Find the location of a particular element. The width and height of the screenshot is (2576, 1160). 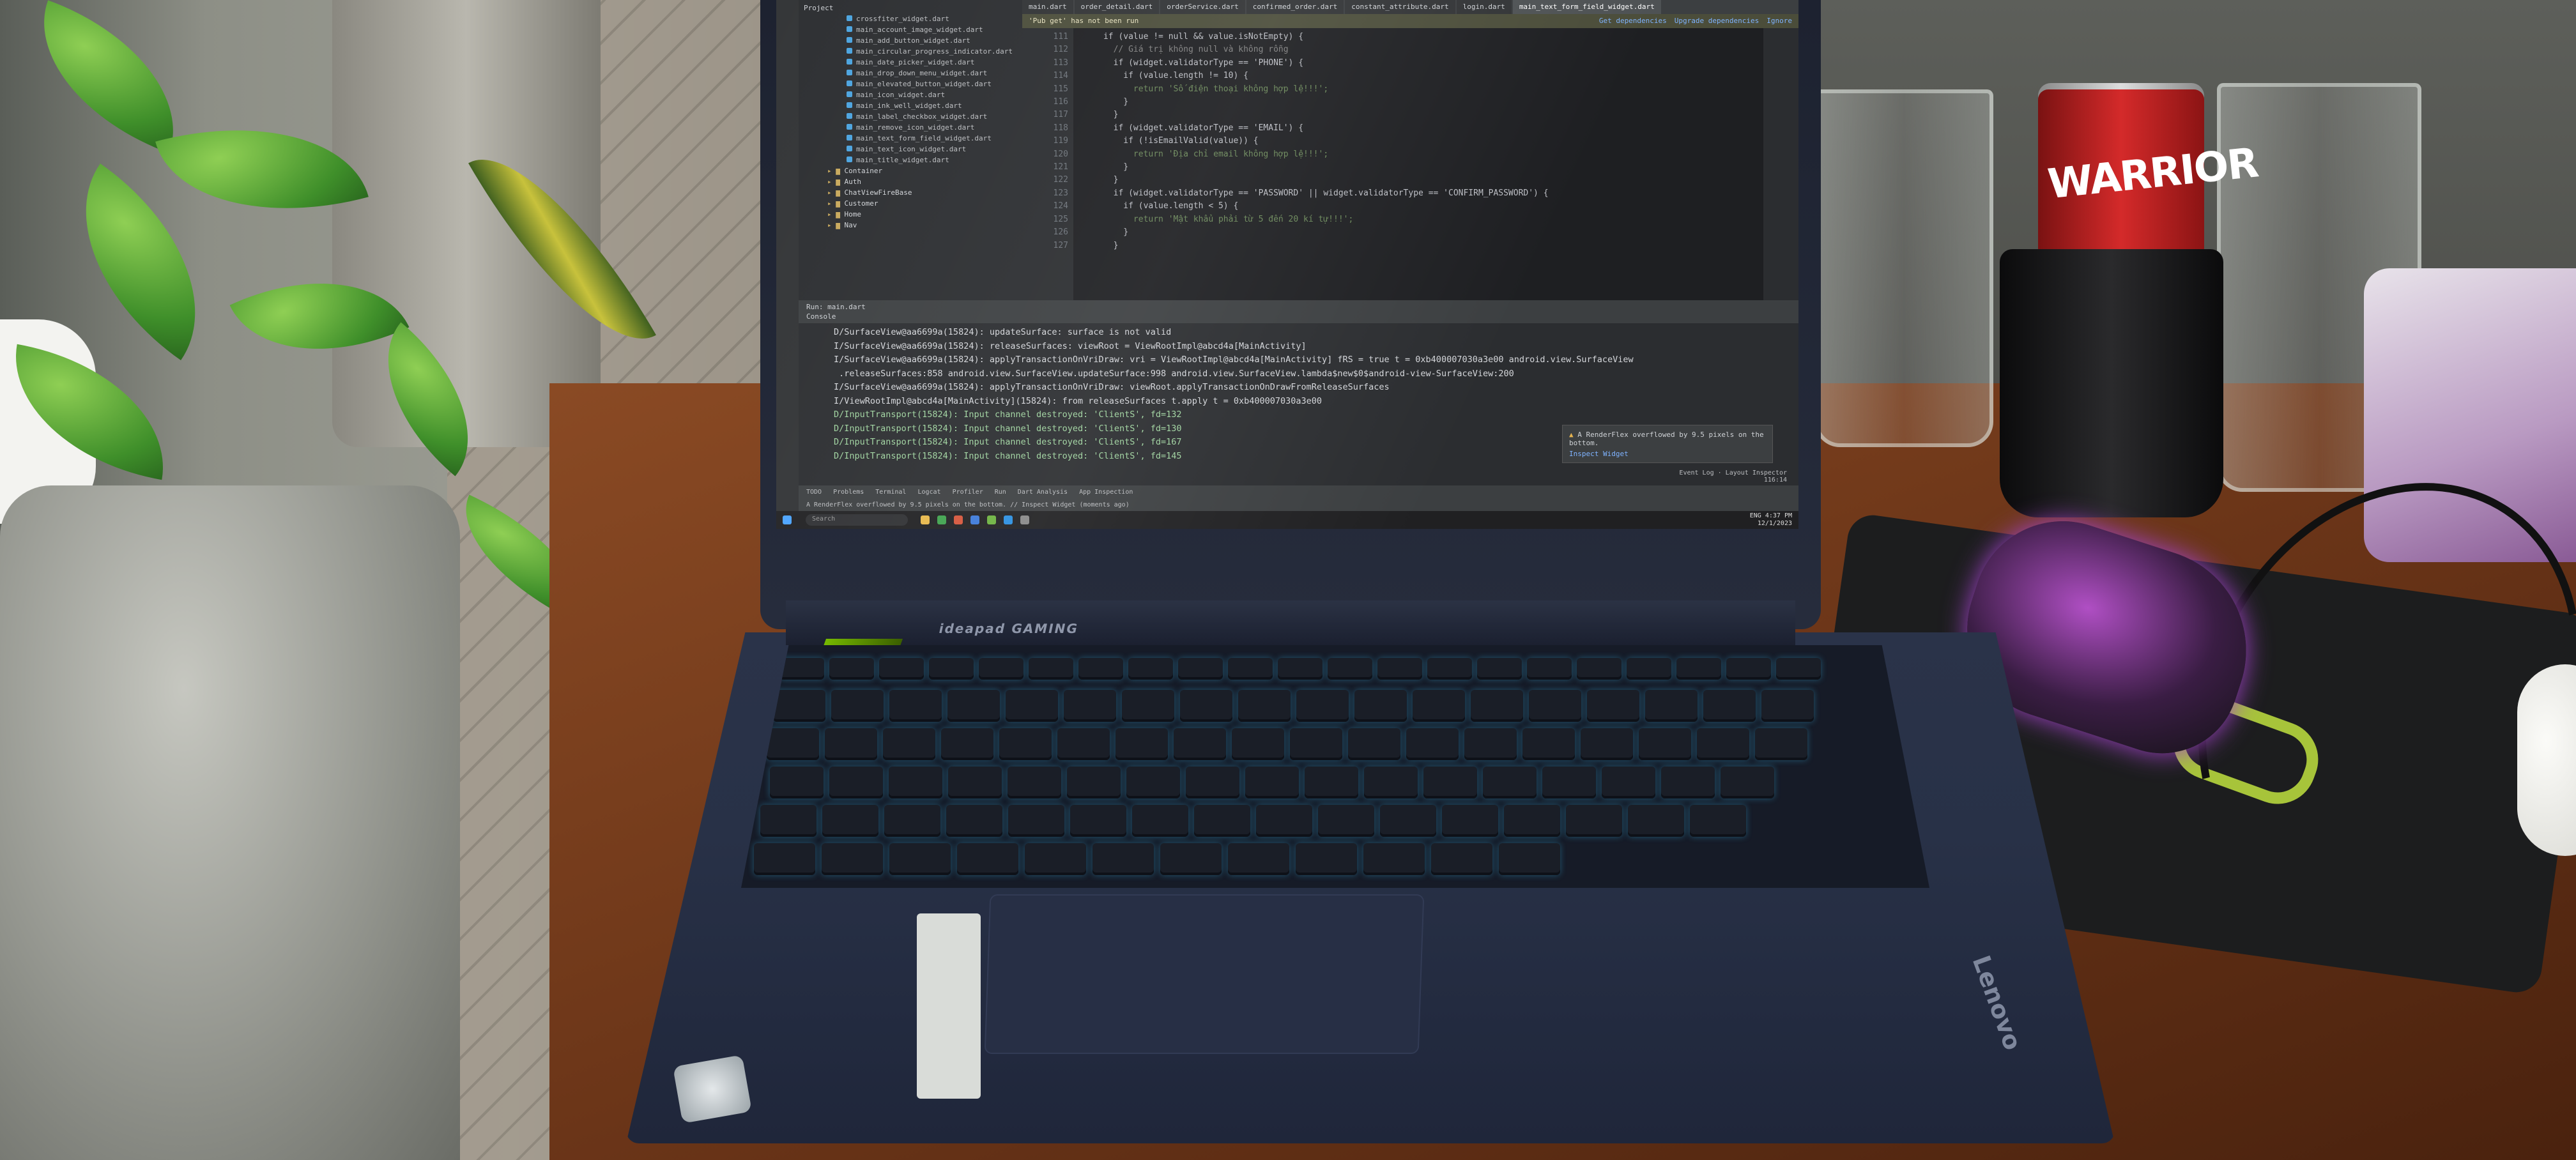

project-file-item: main_icon_widget.dart is located at coordinates (910, 94).